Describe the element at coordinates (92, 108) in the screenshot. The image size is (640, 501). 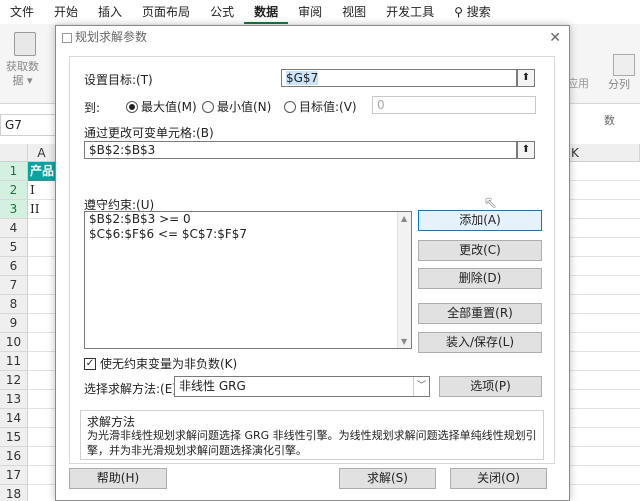
I see `to-label: 到:` at that location.